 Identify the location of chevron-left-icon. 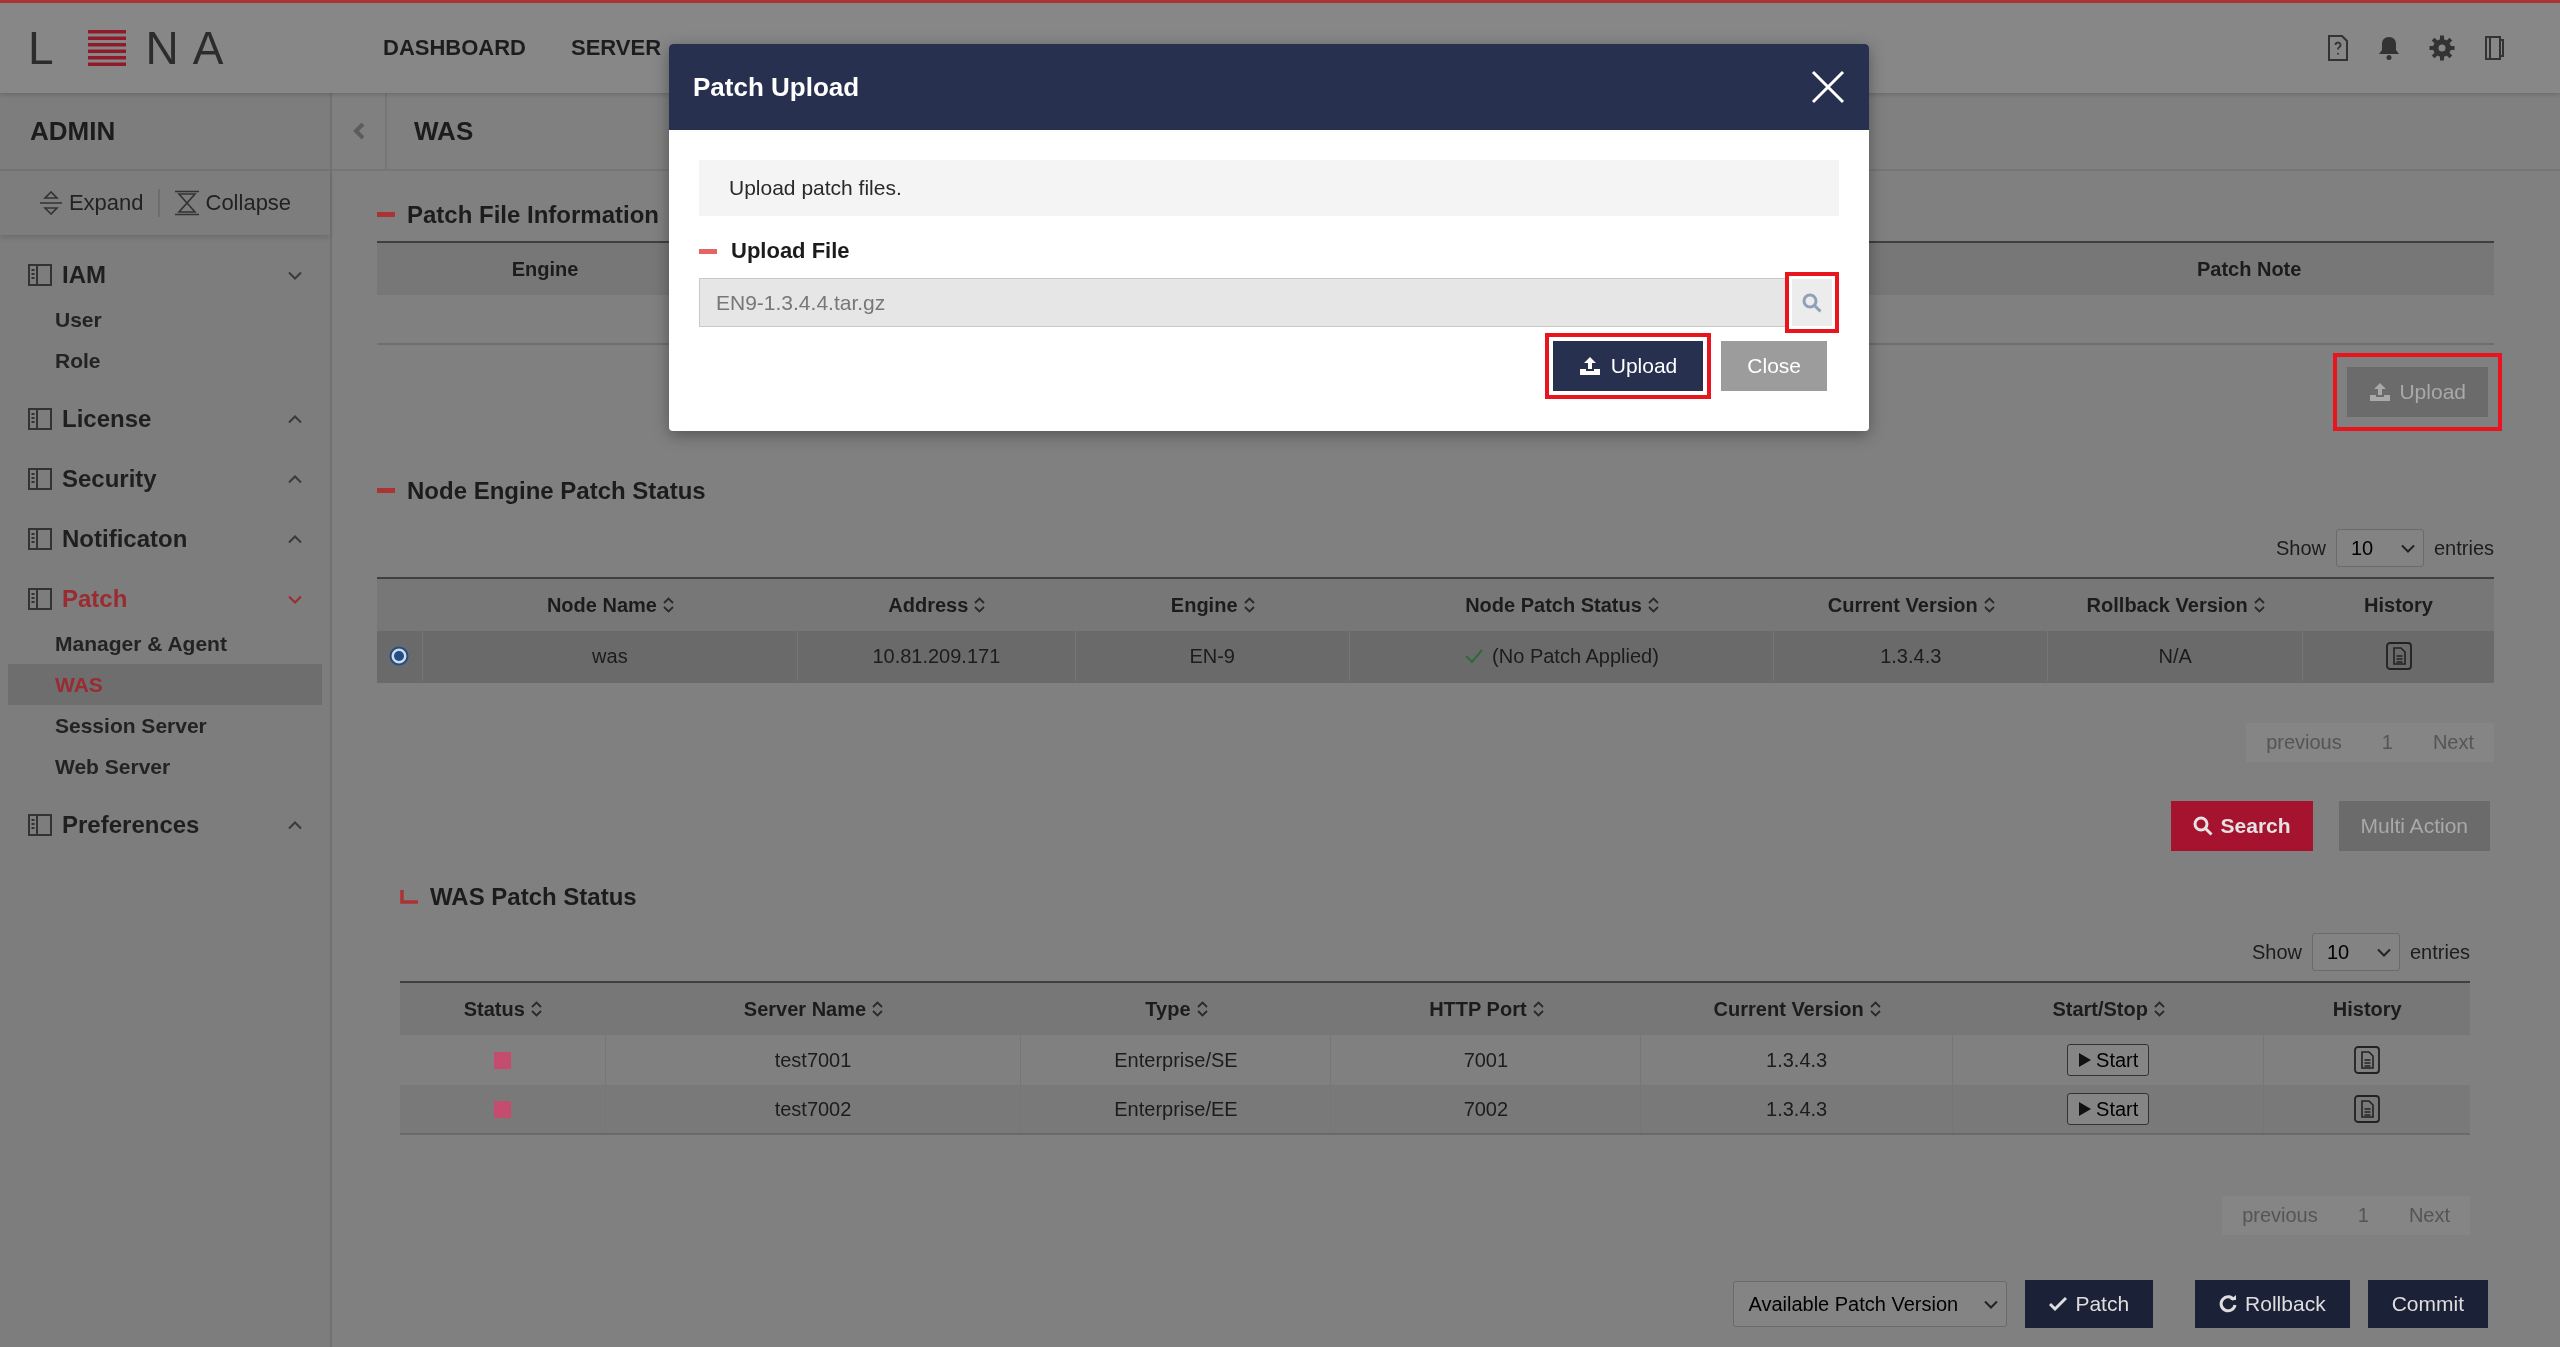
(358, 131).